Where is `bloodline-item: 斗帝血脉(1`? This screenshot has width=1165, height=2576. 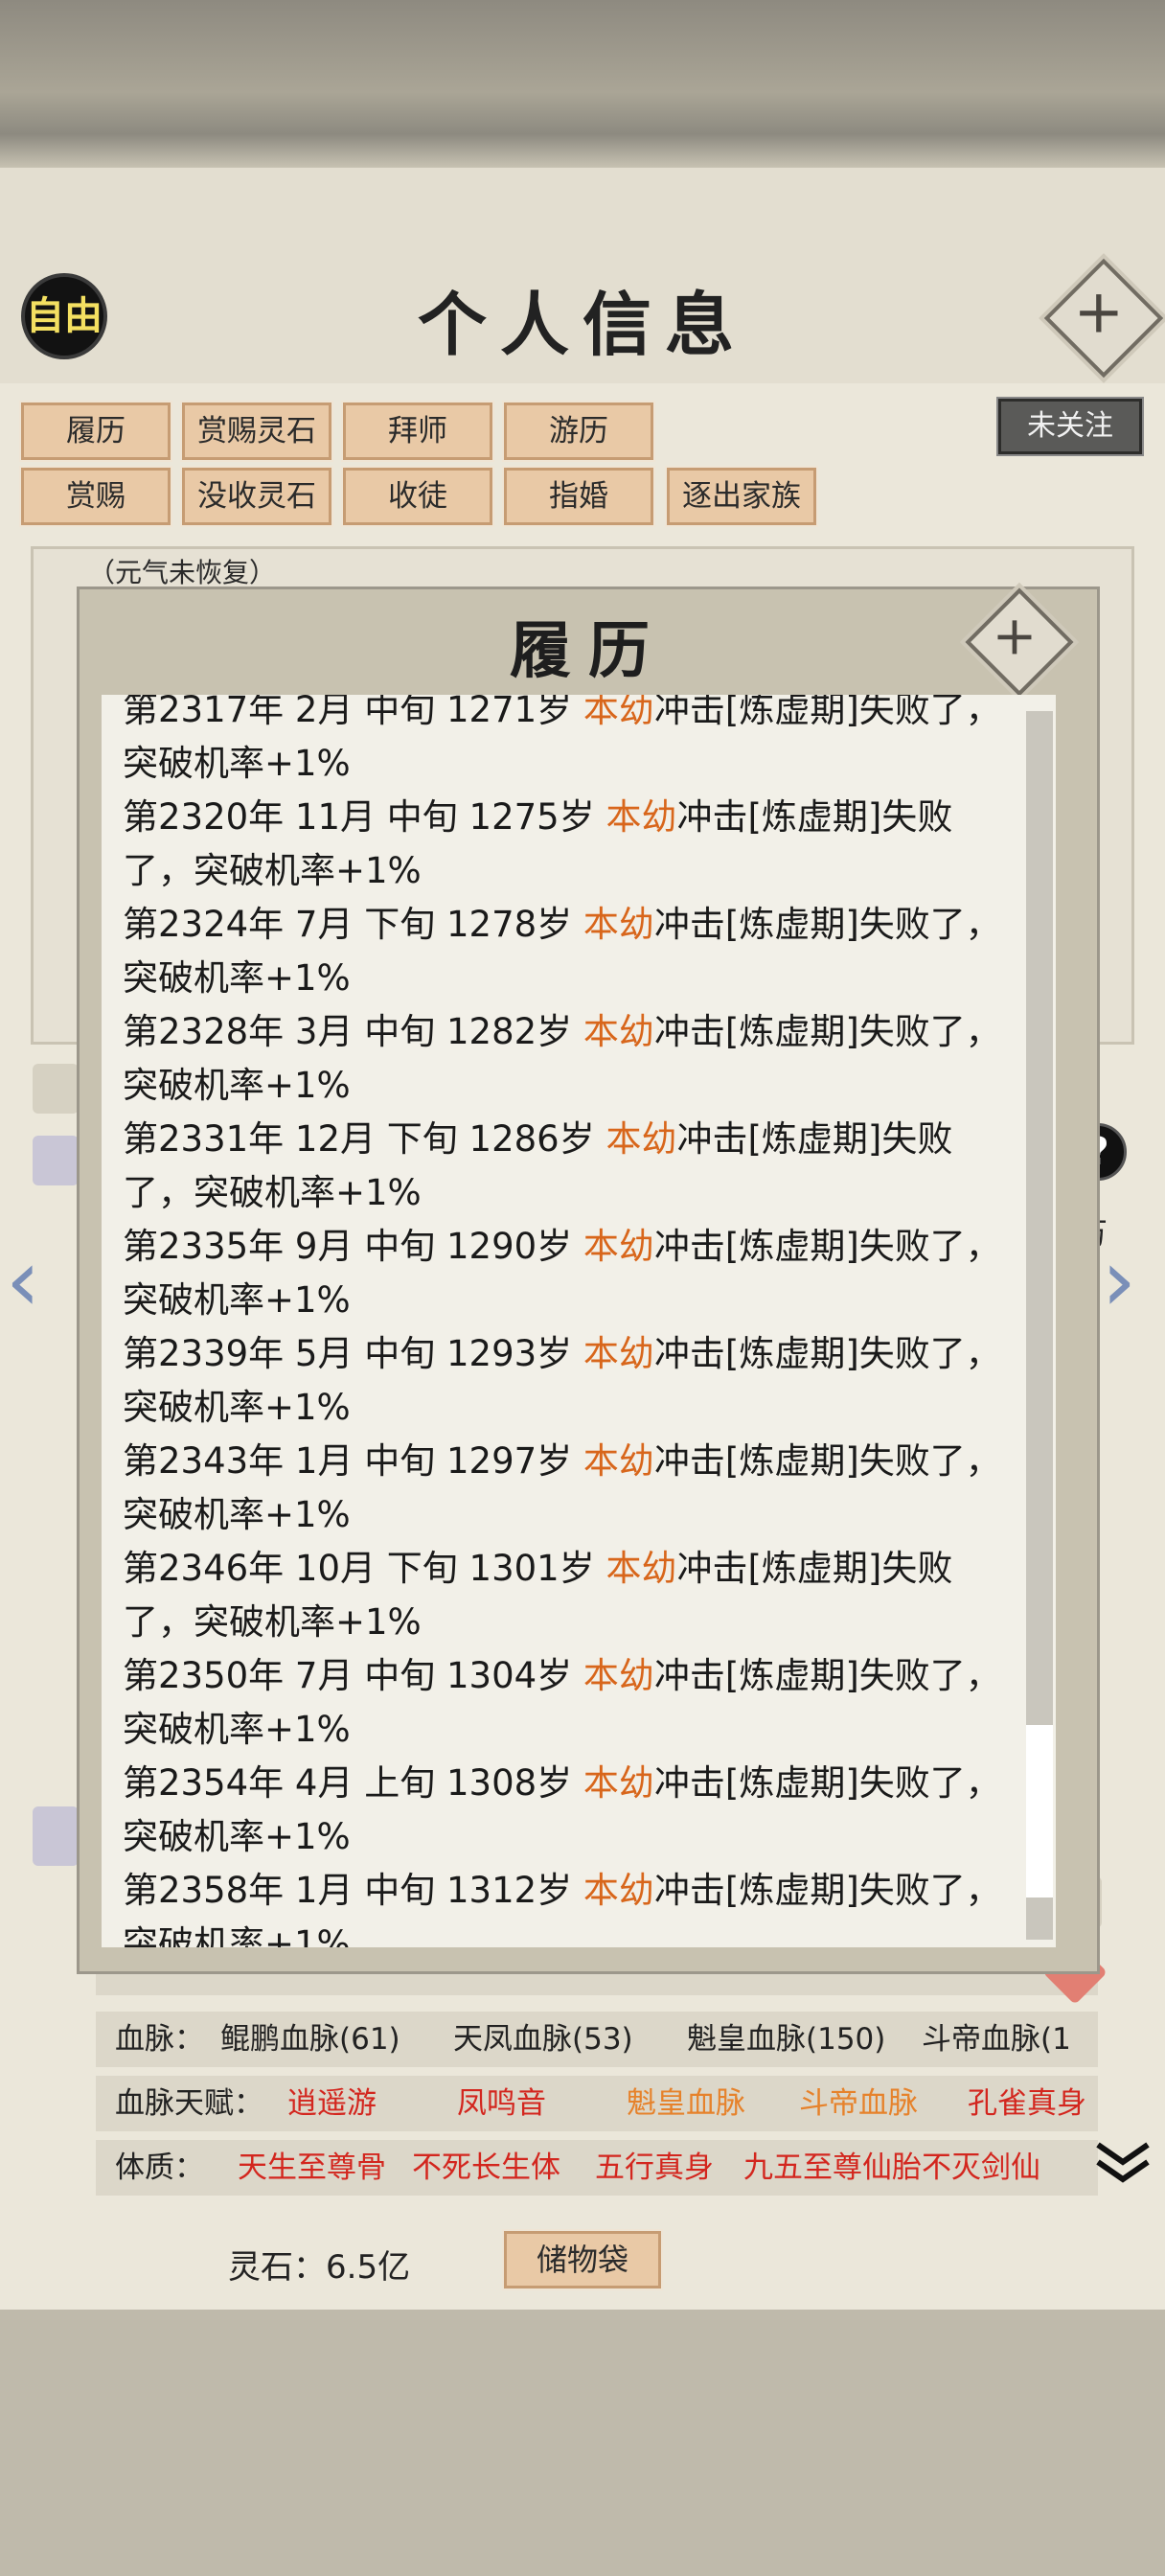
bloodline-item: 斗帝血脉(1 is located at coordinates (997, 2039).